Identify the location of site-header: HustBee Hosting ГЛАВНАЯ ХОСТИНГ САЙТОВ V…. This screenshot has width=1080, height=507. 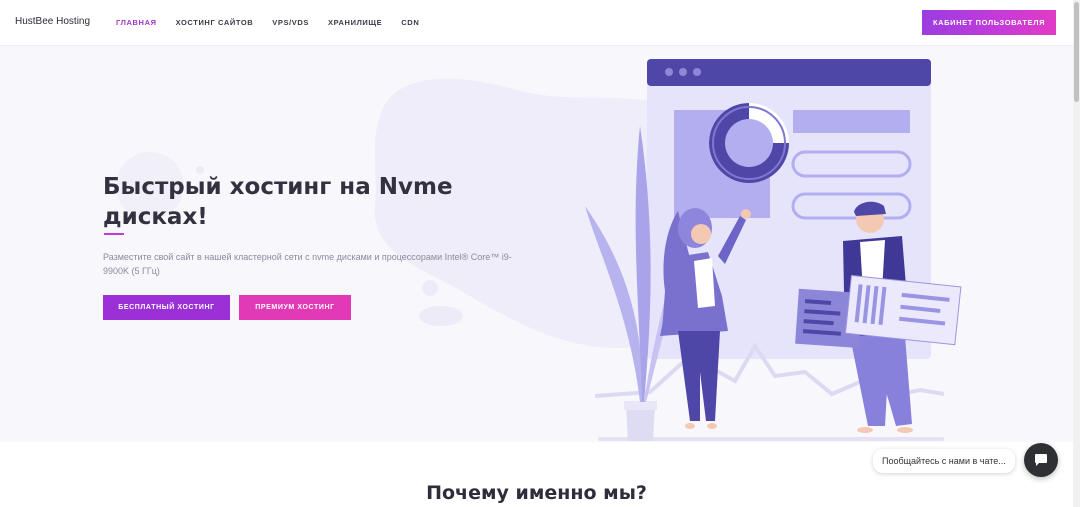
(536, 23).